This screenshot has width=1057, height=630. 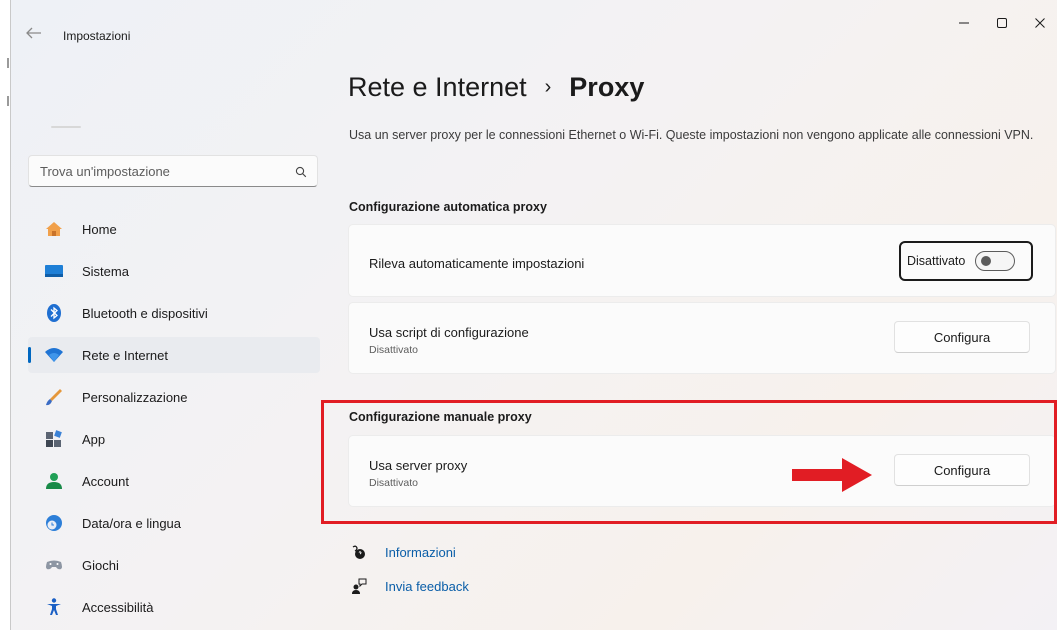 What do you see at coordinates (118, 607) in the screenshot?
I see `sidebar-item-label: Accessibilità` at bounding box center [118, 607].